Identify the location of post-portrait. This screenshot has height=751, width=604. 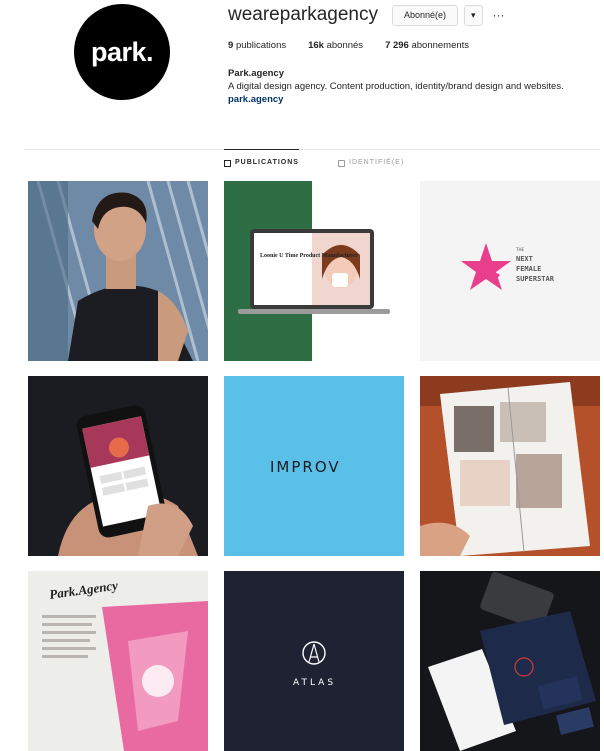
(118, 271).